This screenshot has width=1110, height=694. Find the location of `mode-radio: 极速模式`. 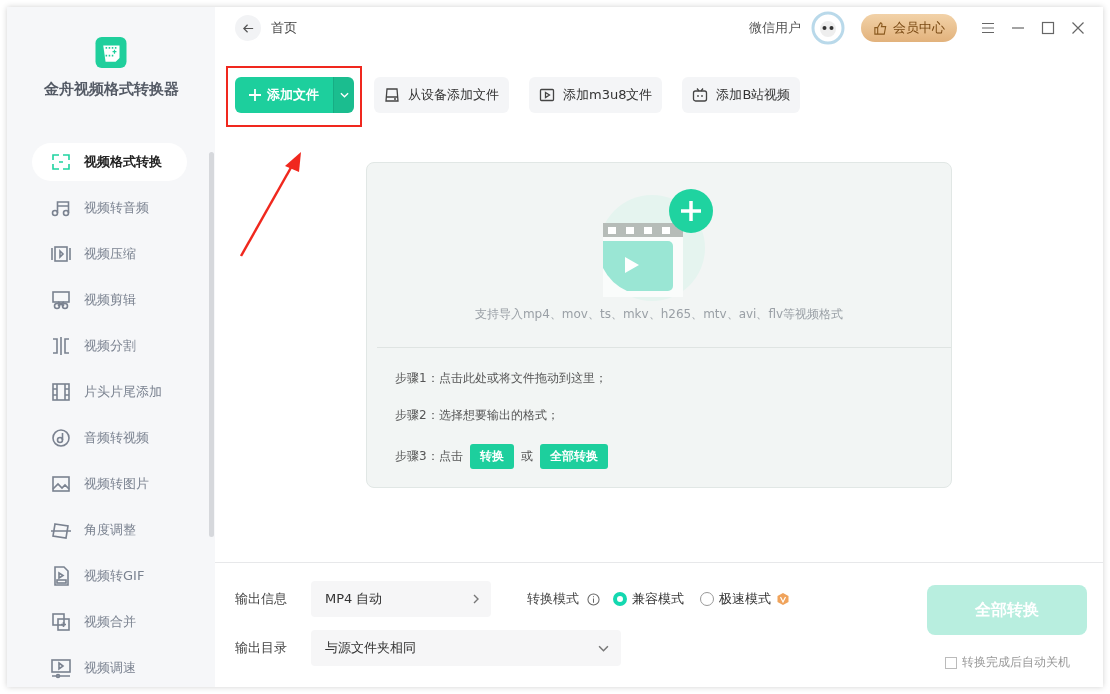

mode-radio: 极速模式 is located at coordinates (745, 599).